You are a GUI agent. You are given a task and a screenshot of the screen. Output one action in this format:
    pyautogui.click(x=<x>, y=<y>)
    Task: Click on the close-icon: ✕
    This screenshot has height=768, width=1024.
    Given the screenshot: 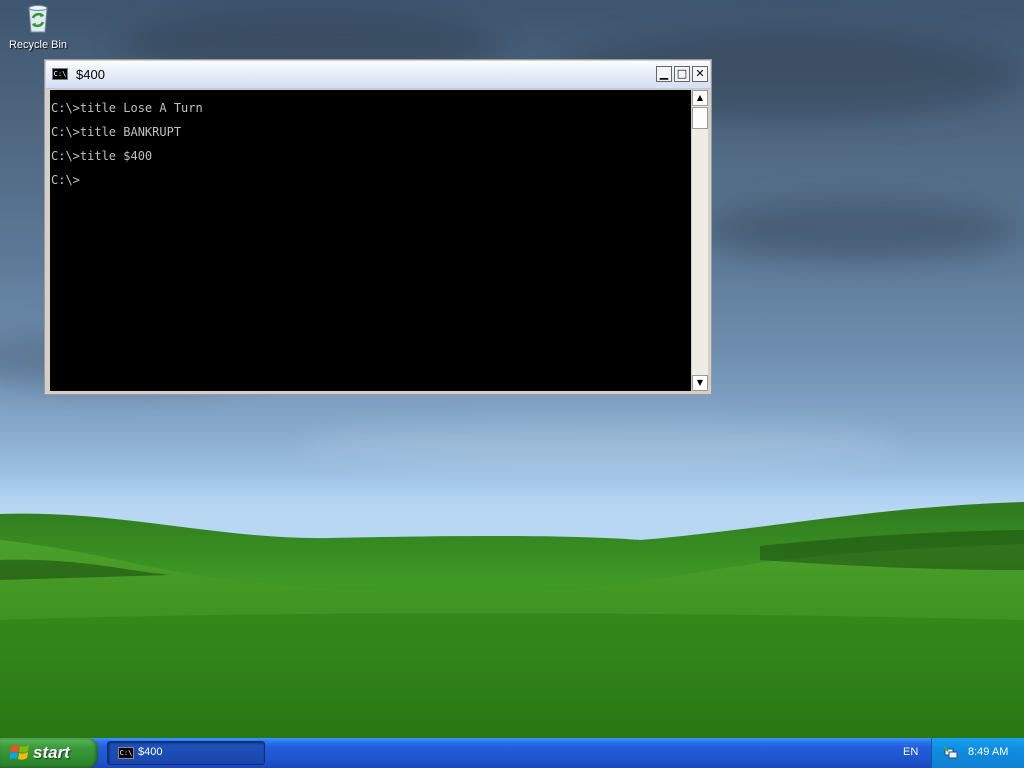 What is the action you would take?
    pyautogui.click(x=700, y=73)
    